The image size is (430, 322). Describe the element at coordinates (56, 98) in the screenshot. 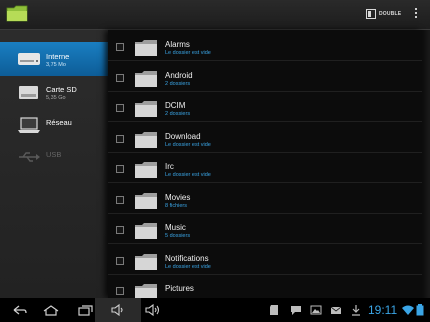

I see `sidebar-item-size: 5,35 Go` at that location.